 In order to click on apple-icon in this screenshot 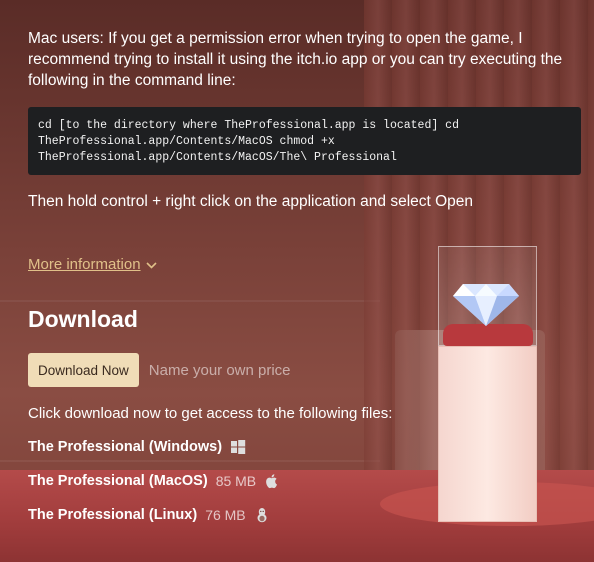, I will do `click(272, 481)`.